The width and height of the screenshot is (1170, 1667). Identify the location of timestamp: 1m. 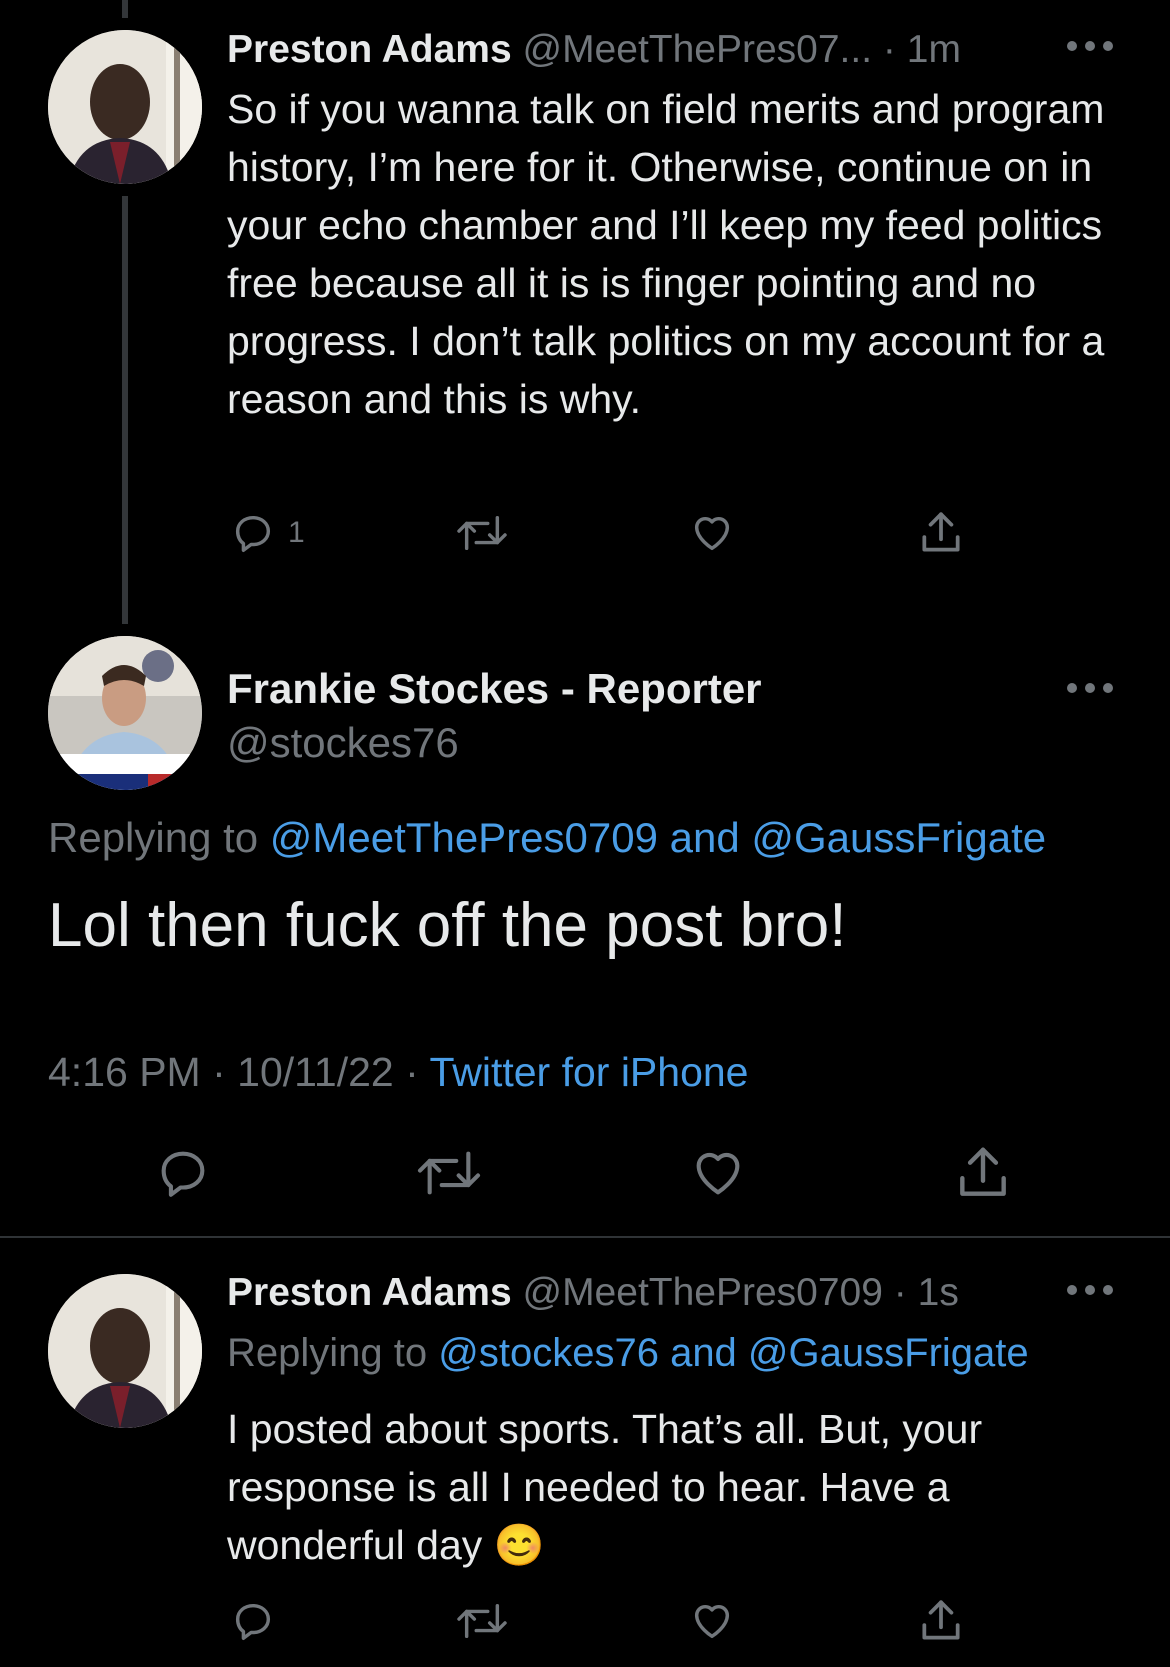
(934, 49).